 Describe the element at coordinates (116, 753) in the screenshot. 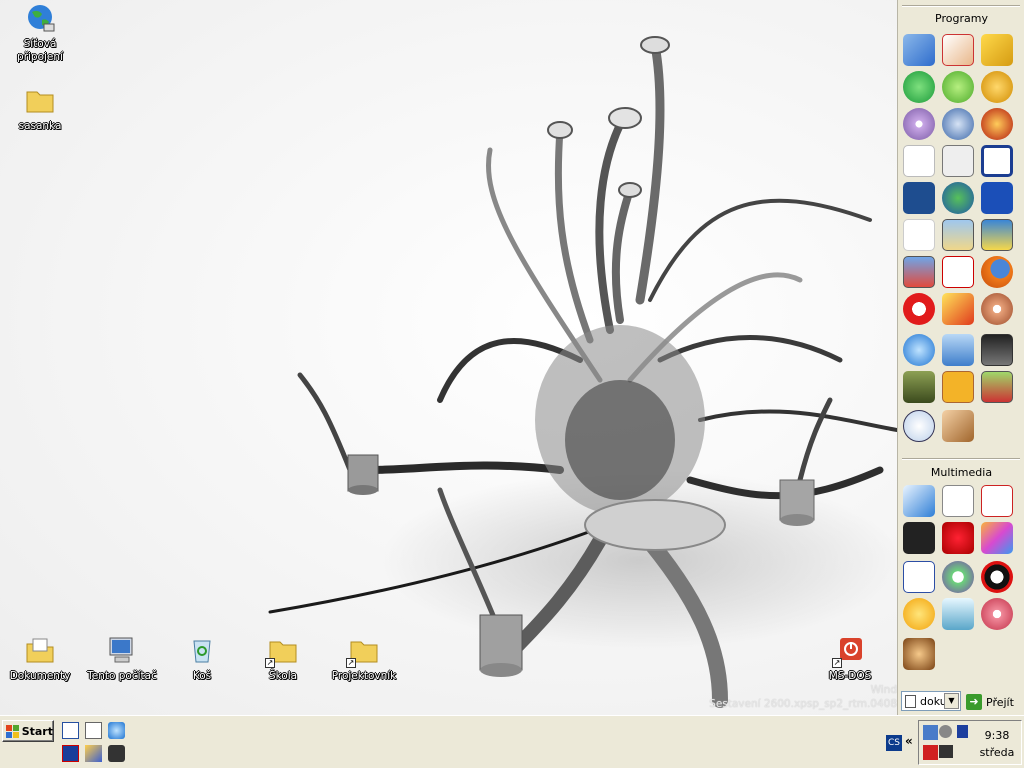

I see `alien-quicklaunch-icon` at that location.